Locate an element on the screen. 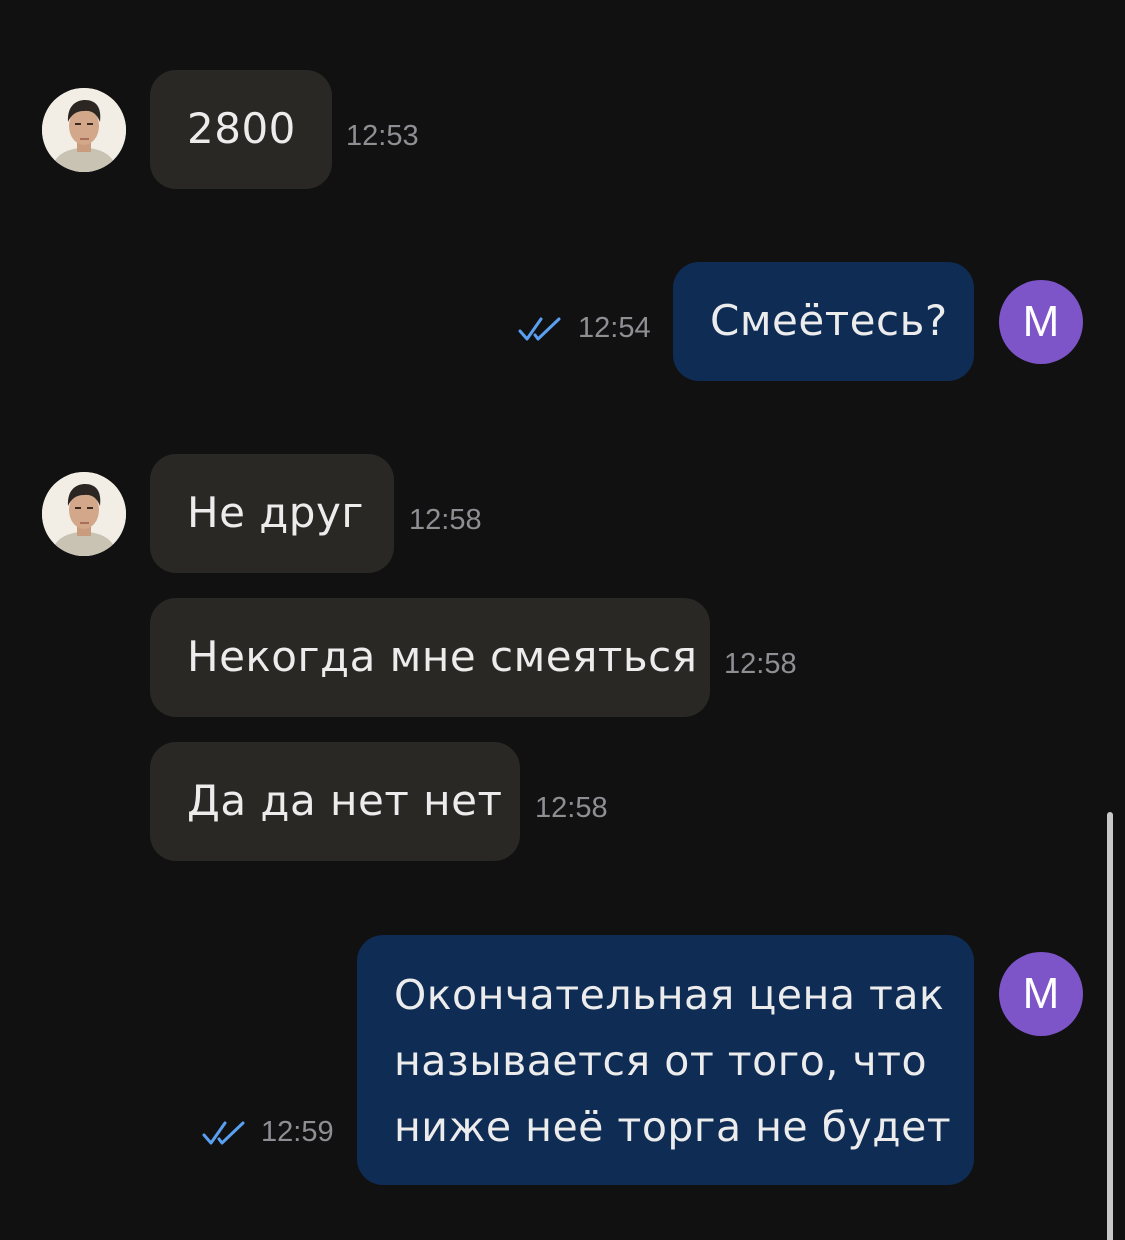 The width and height of the screenshot is (1125, 1240). message-text: 2800 is located at coordinates (241, 128).